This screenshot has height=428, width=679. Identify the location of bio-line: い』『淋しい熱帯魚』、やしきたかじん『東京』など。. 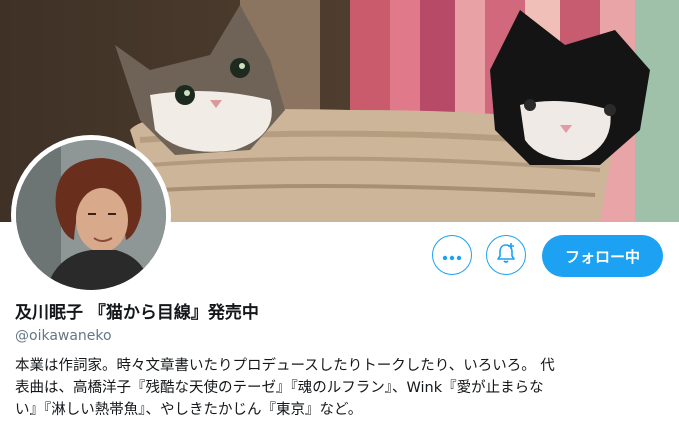
(189, 410).